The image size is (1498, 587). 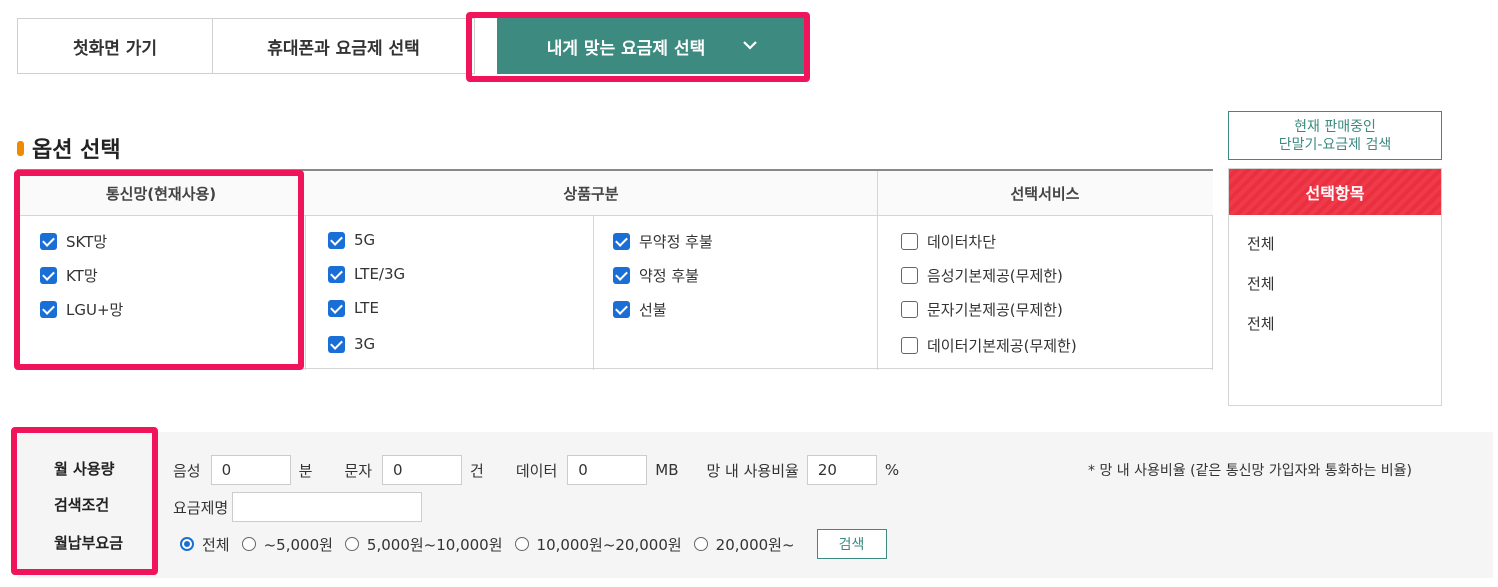 I want to click on plan-name-label: 요금제명, so click(x=201, y=507).